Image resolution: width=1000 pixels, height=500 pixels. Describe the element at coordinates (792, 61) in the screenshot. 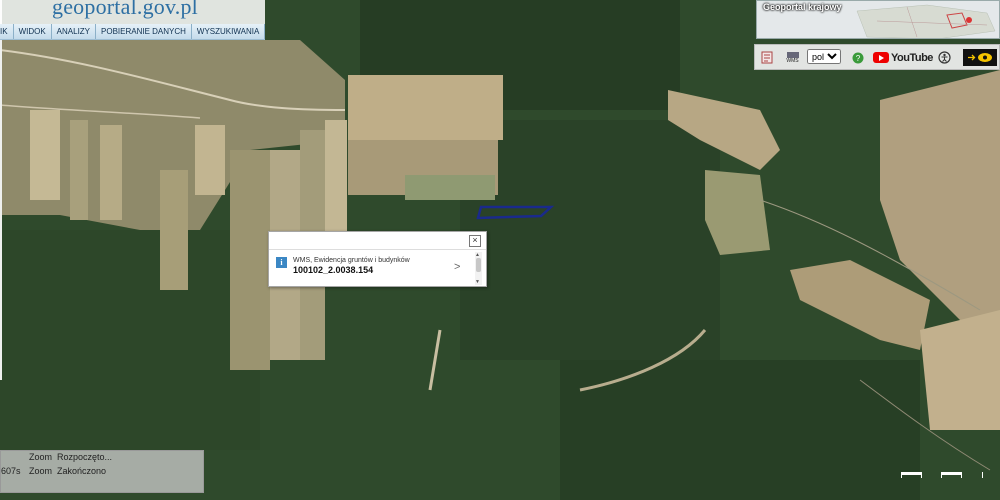

I see `wms-label: WMS` at that location.